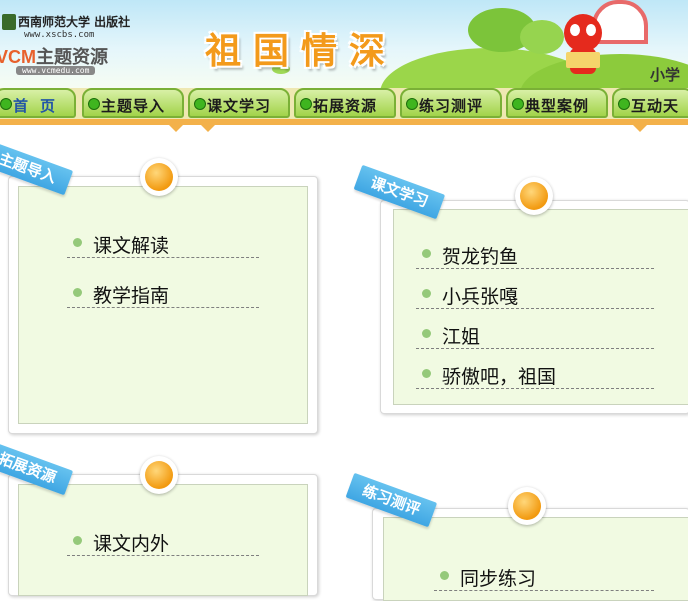  What do you see at coordinates (557, 106) in the screenshot?
I see `nav-item-label: 典型案例` at bounding box center [557, 106].